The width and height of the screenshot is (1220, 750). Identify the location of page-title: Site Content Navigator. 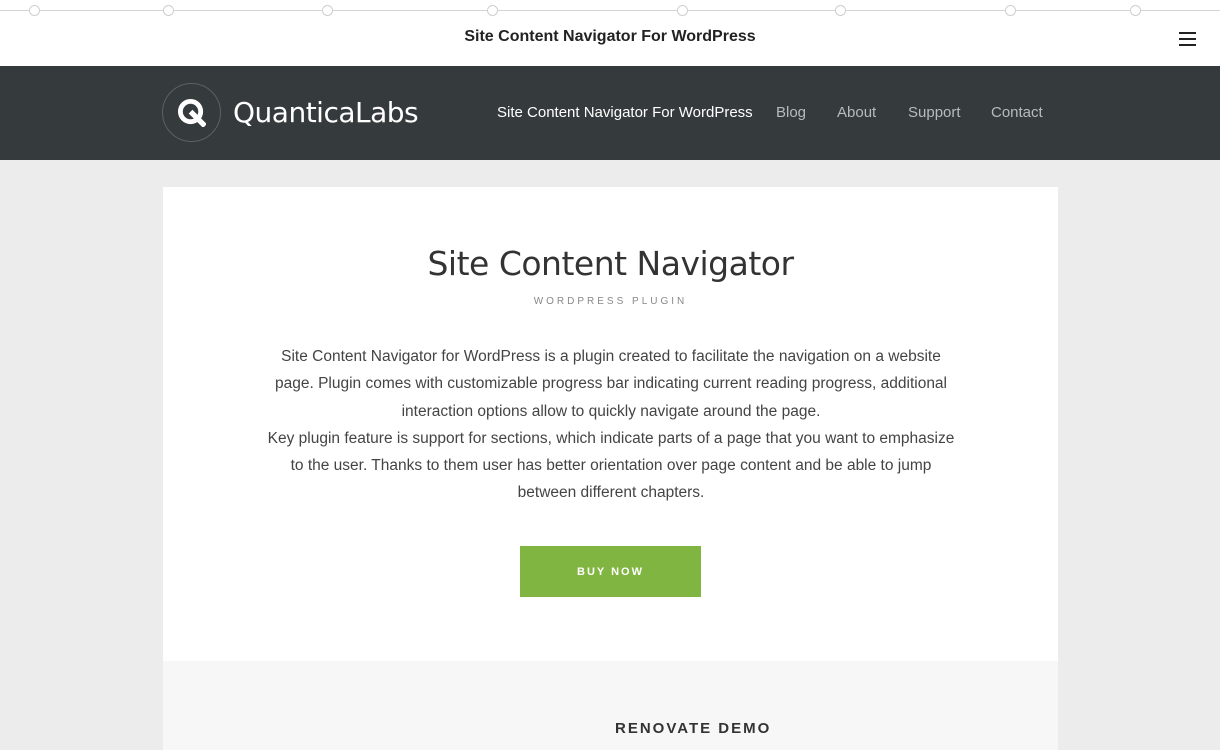
(610, 263).